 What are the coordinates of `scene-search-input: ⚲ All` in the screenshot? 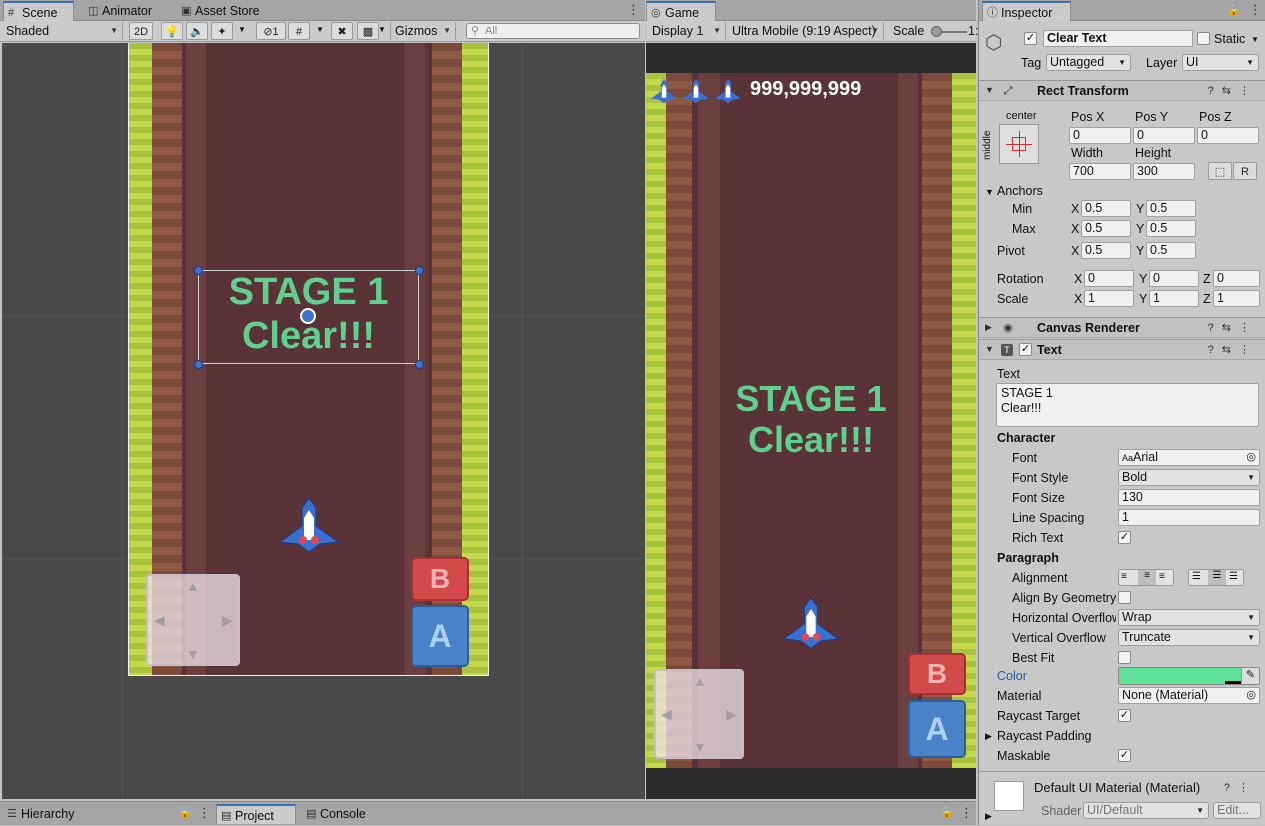 It's located at (553, 31).